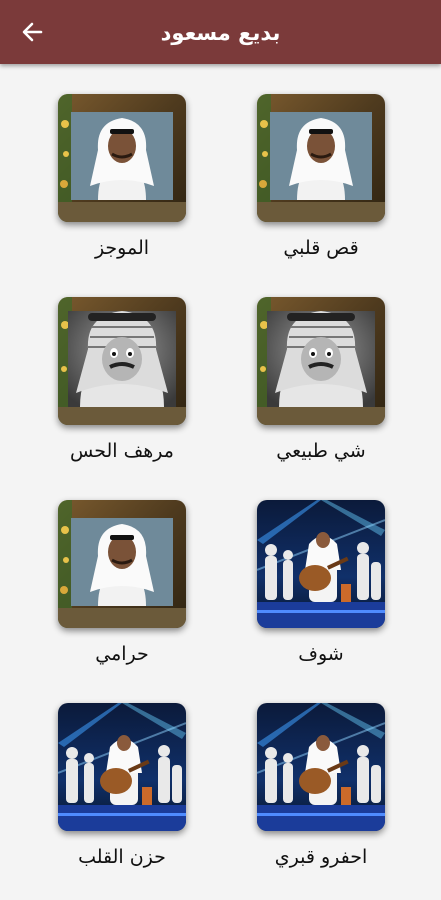 The image size is (441, 900). I want to click on song-item: شي طبيعي, so click(321, 364).